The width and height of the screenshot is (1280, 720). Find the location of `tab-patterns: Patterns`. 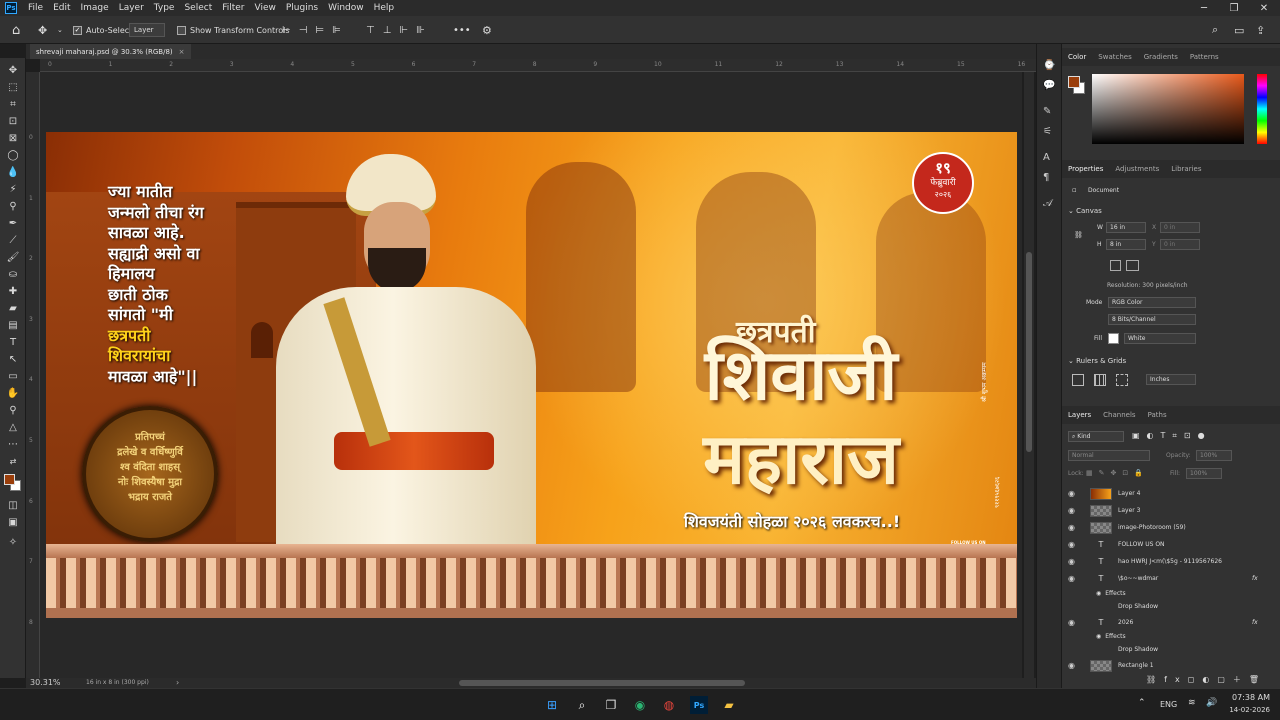

tab-patterns: Patterns is located at coordinates (1204, 57).